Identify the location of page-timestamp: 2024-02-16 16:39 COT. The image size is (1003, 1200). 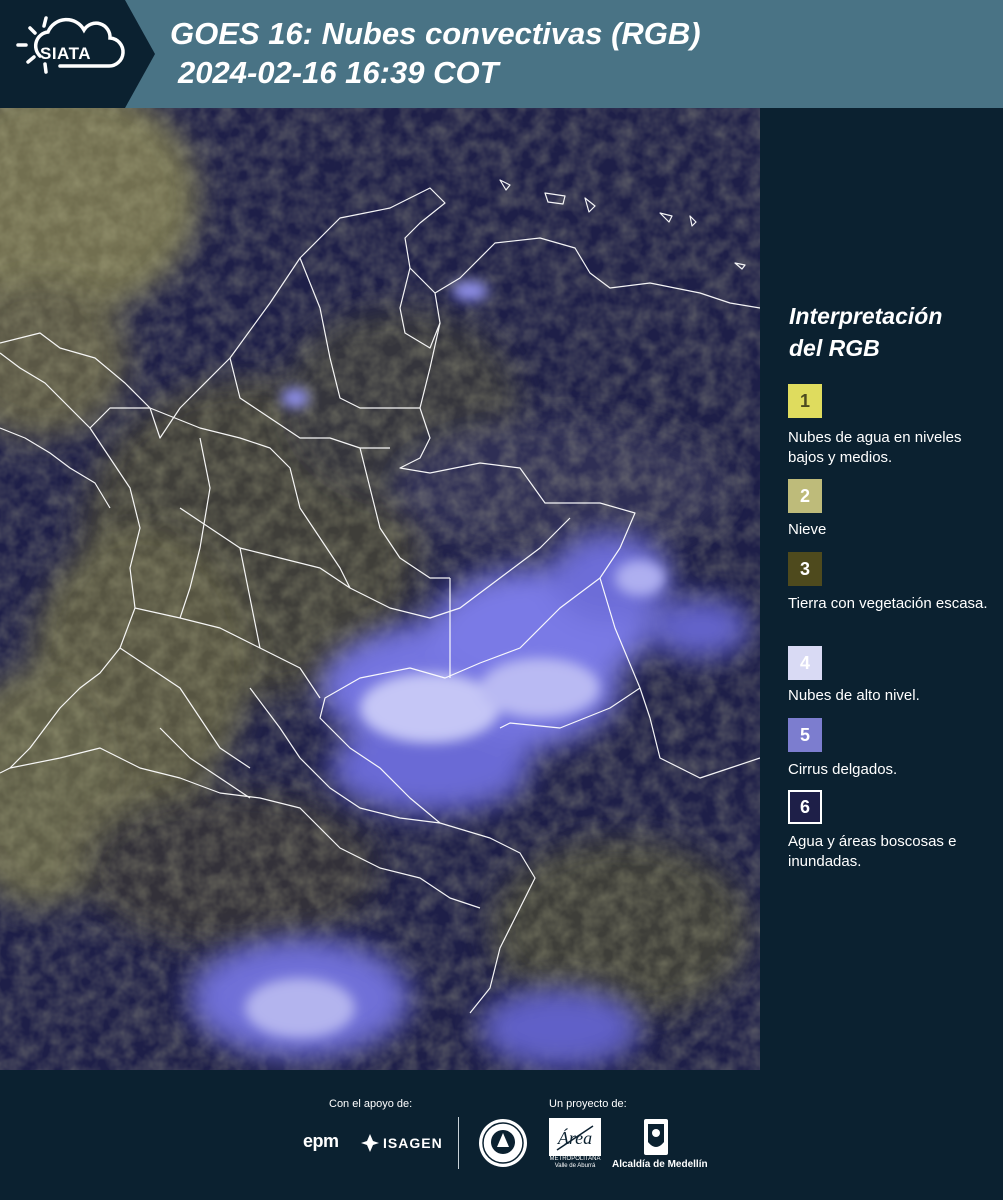
(338, 72).